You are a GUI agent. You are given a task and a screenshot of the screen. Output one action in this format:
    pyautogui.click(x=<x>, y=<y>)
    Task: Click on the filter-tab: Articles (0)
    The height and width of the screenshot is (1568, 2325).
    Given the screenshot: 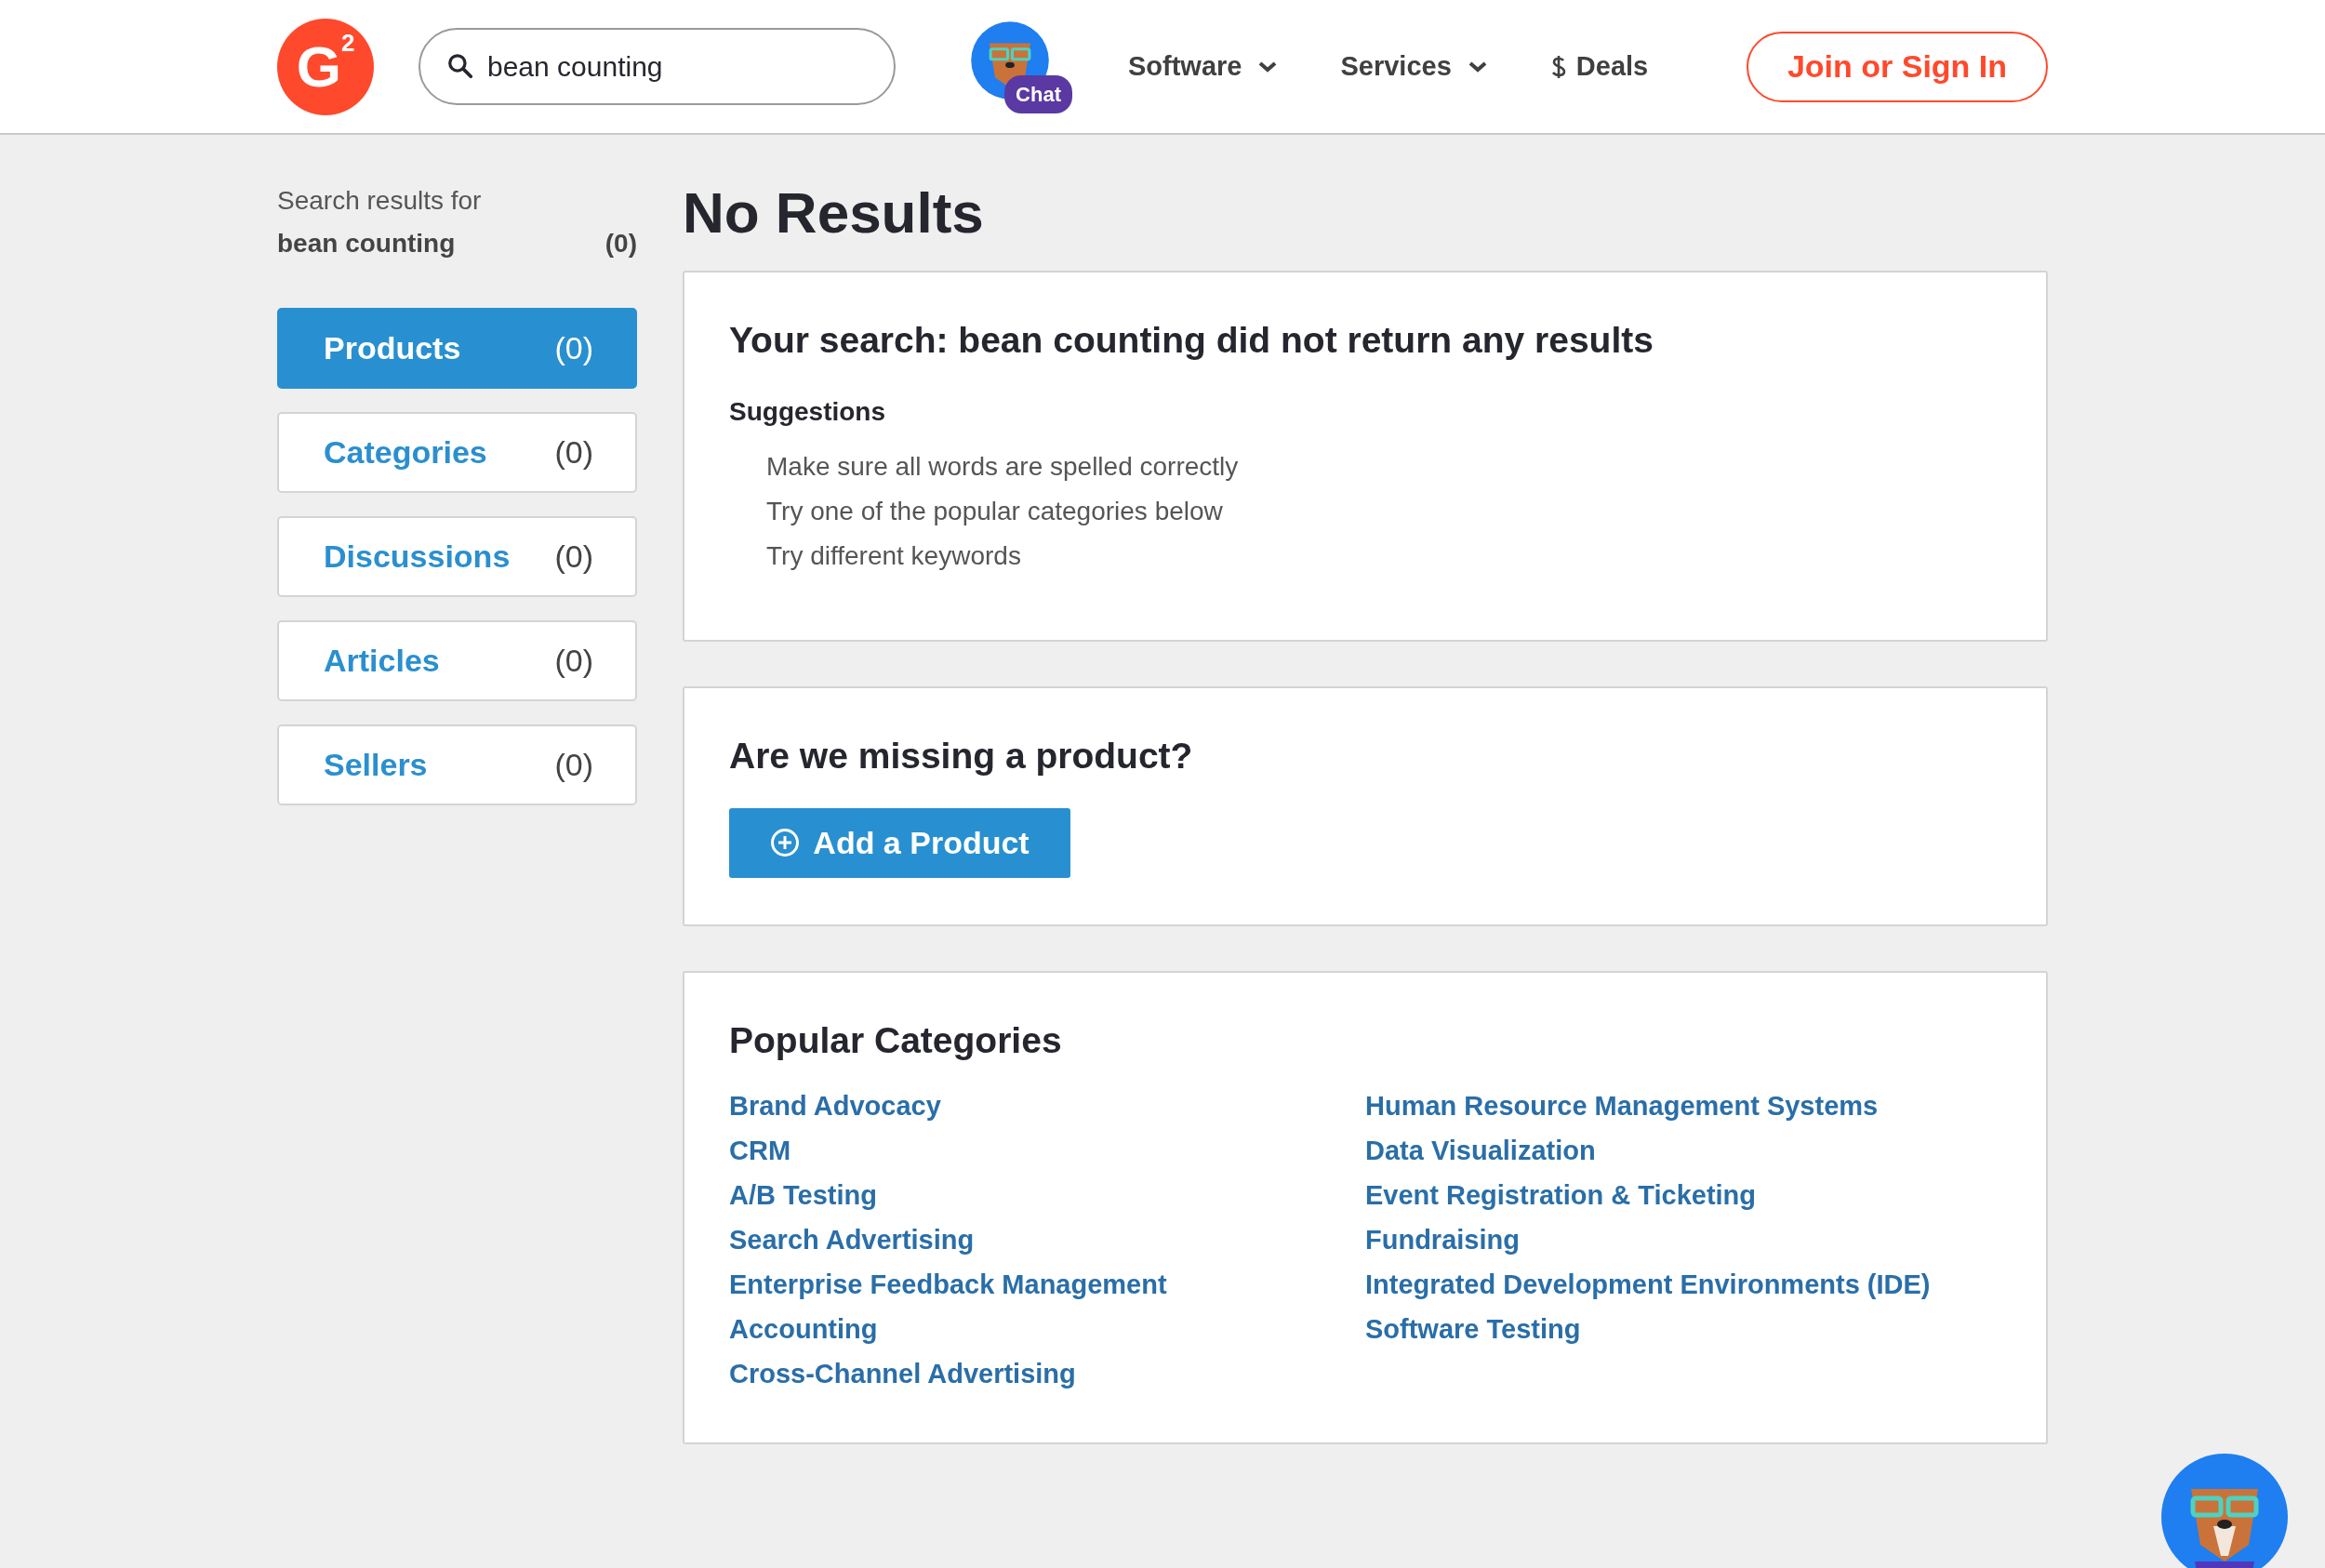 What is the action you would take?
    pyautogui.click(x=457, y=660)
    